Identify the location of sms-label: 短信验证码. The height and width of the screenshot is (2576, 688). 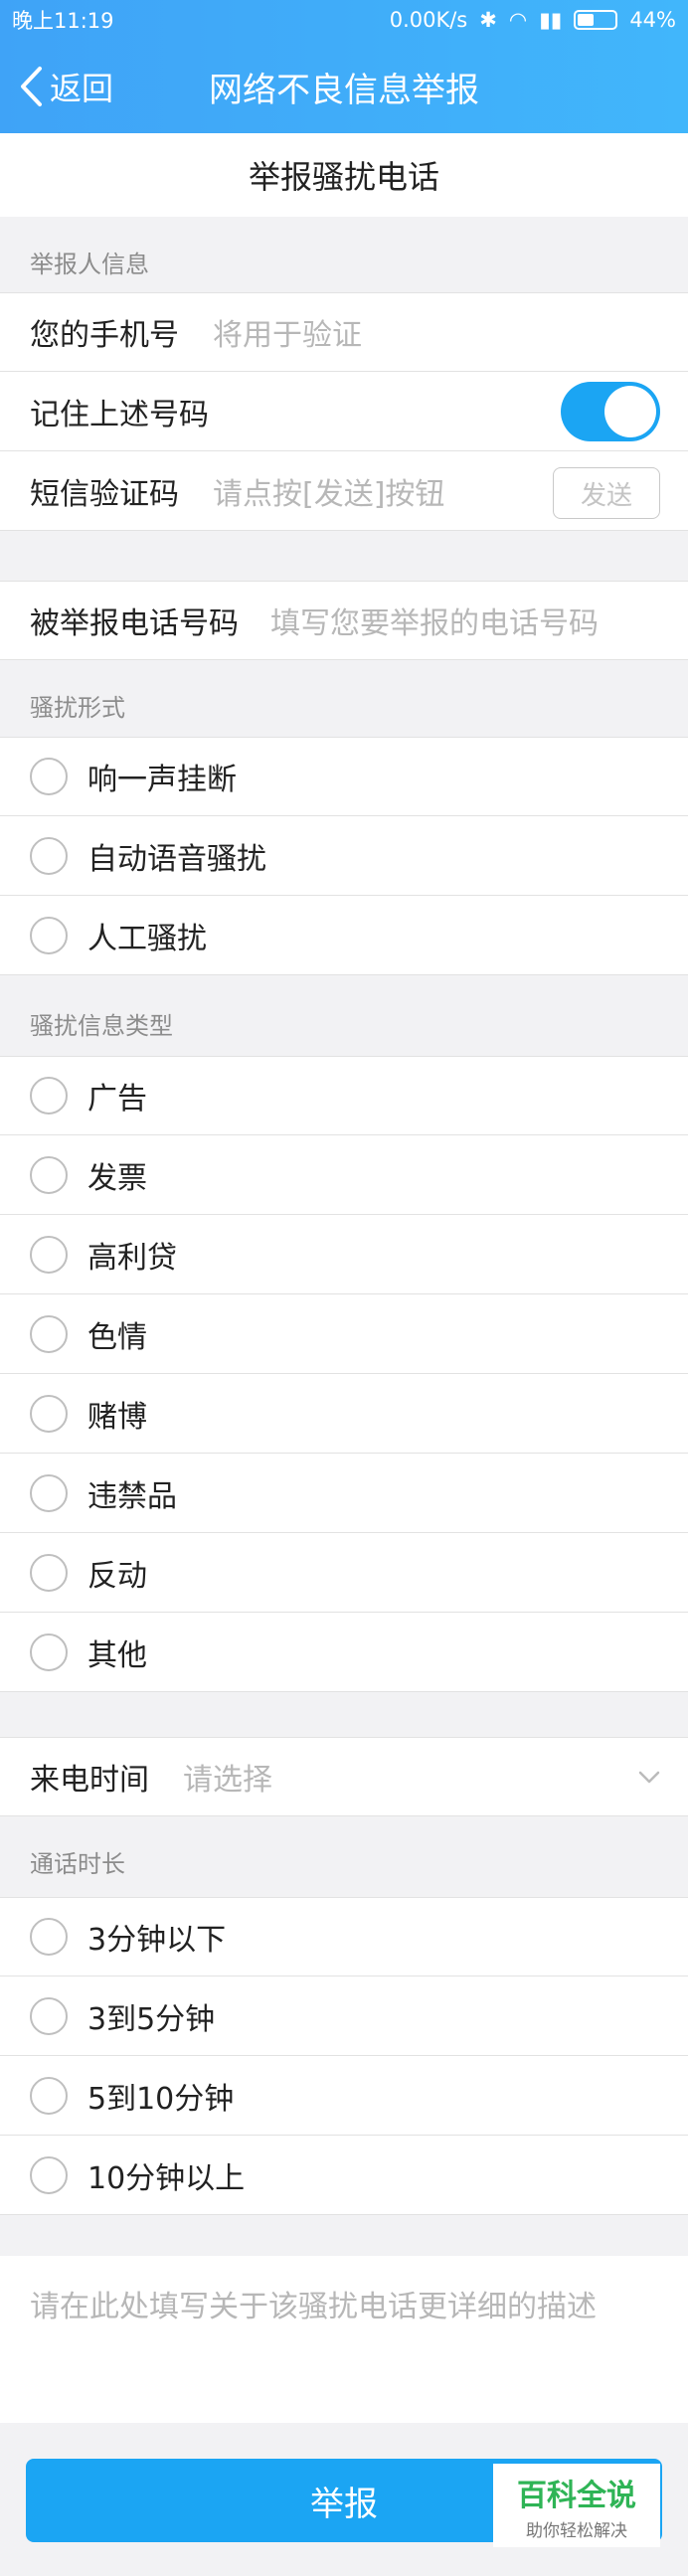
(104, 494).